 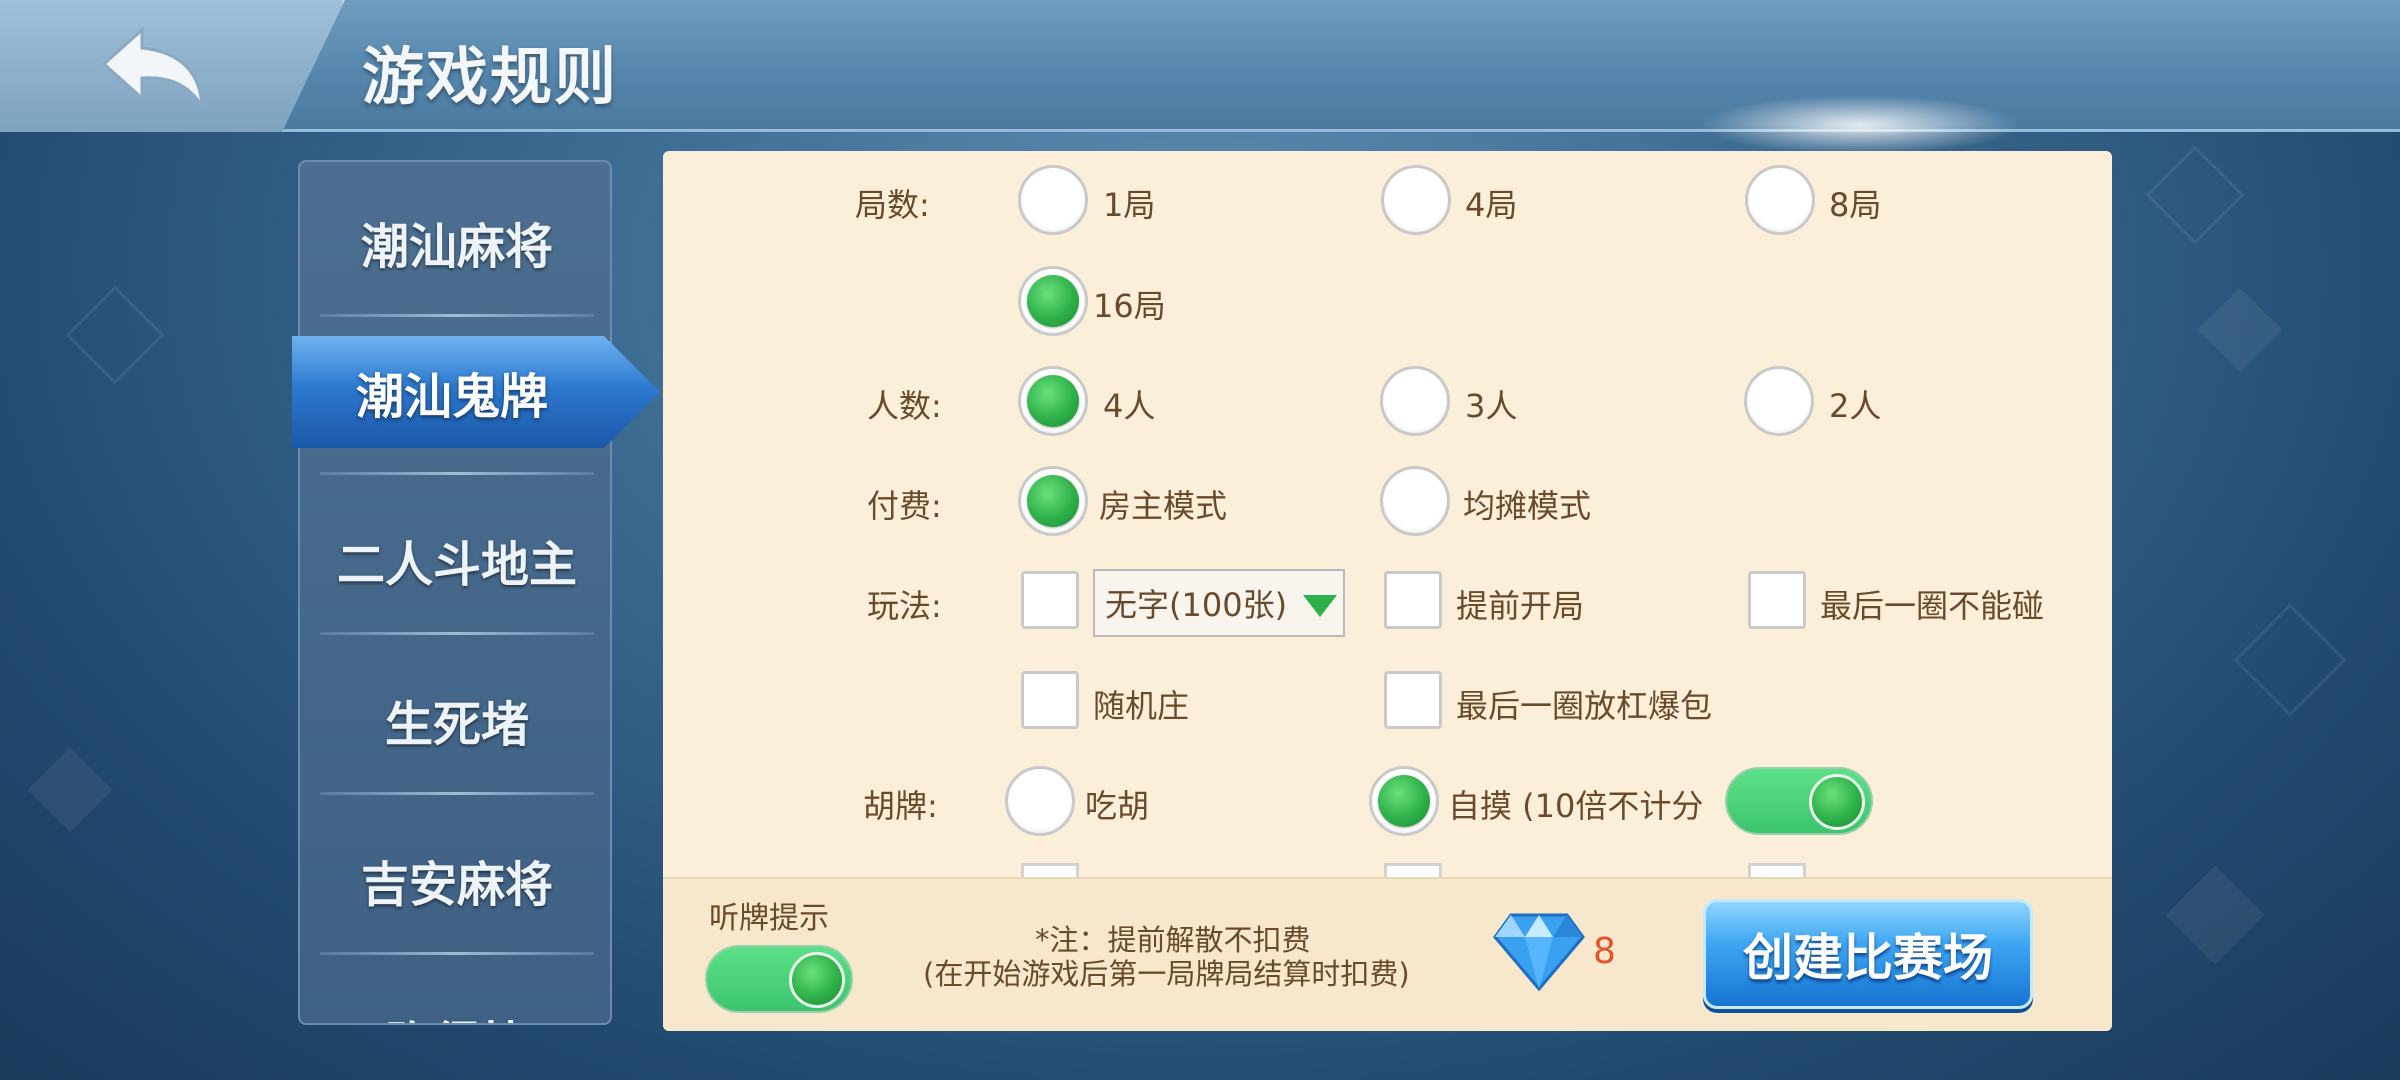 I want to click on payment-split-radio, so click(x=1415, y=501).